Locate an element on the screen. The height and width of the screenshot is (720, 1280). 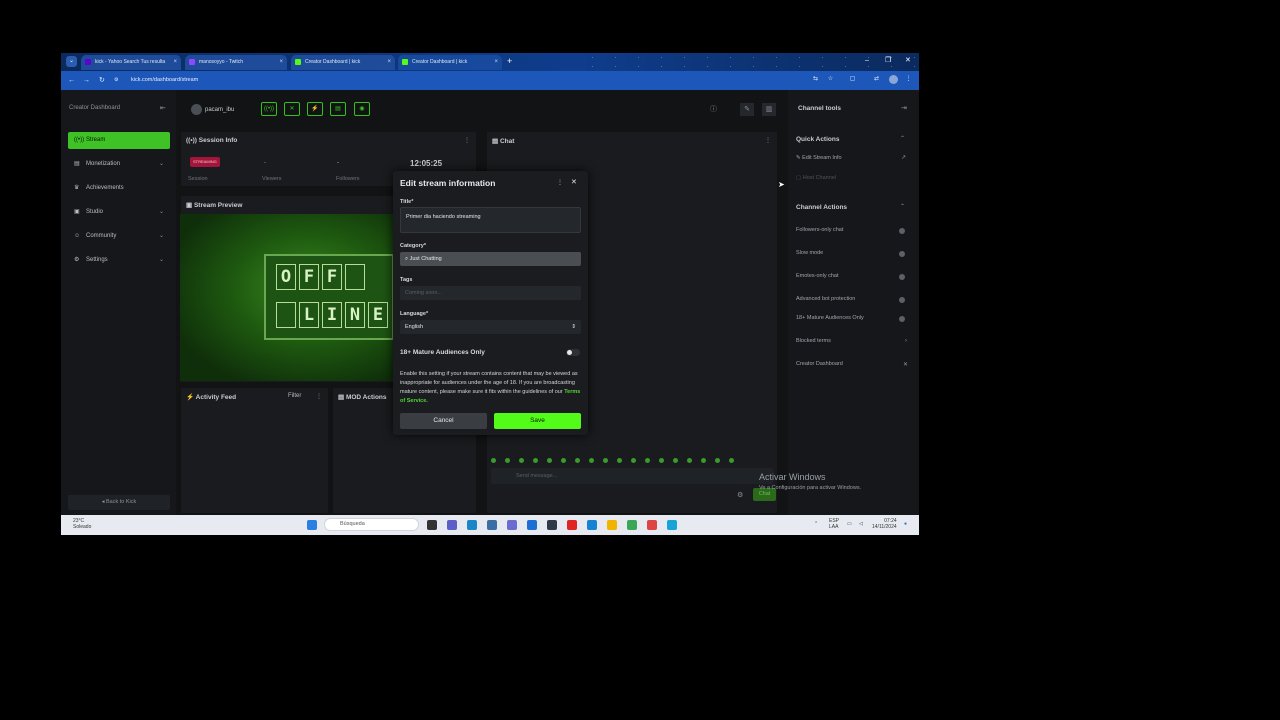
back-arrow-icon: ← is located at coordinates (71, 80).